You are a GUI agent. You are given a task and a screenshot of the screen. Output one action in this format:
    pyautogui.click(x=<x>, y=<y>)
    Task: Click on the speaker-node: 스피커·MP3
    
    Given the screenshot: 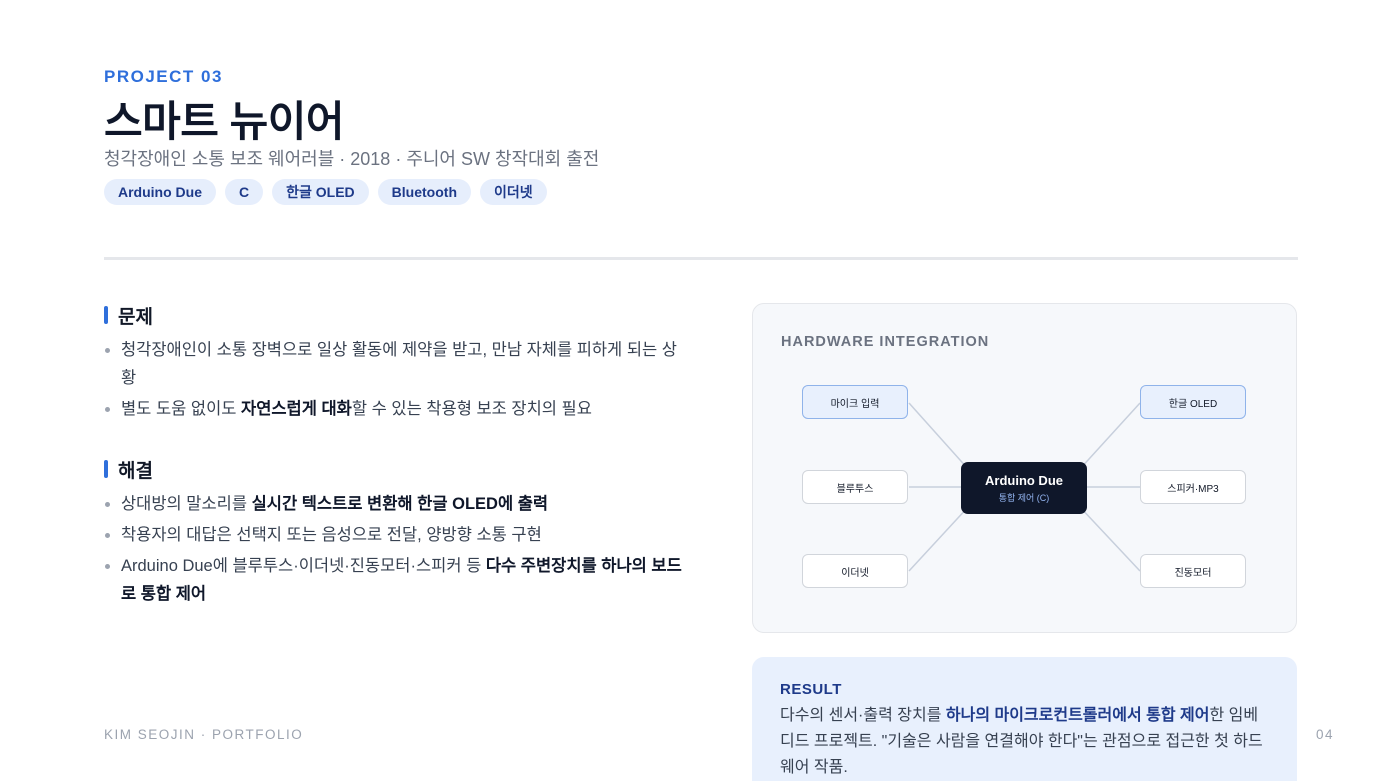 What is the action you would take?
    pyautogui.click(x=1193, y=487)
    